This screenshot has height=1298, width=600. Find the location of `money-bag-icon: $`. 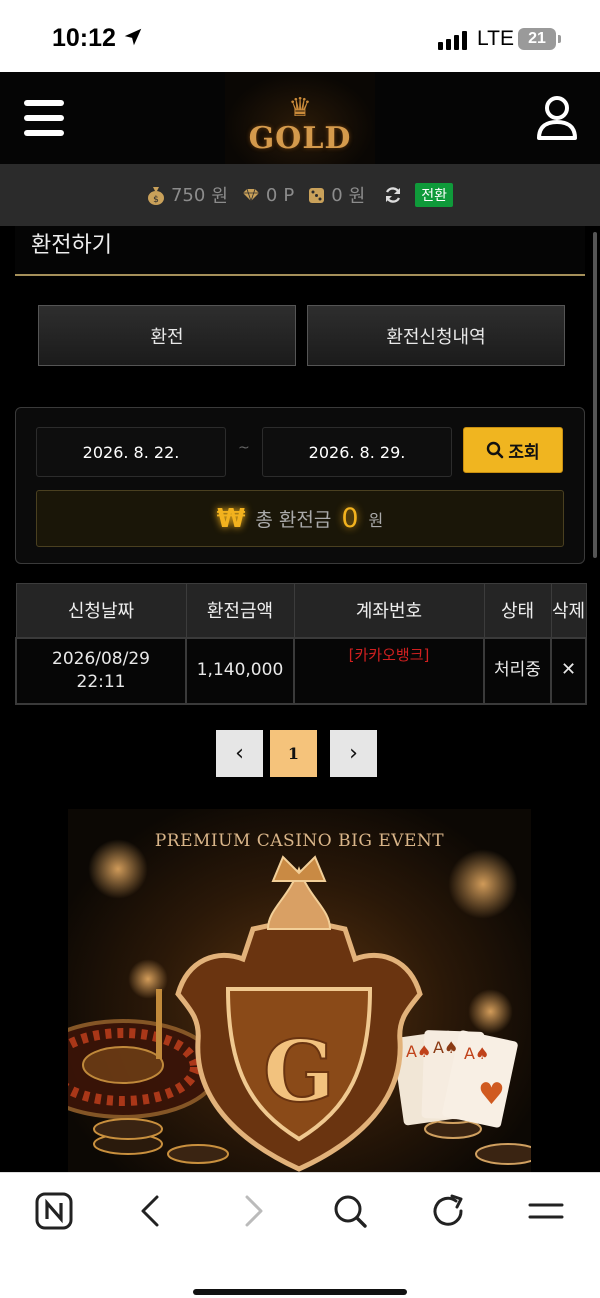

money-bag-icon: $ is located at coordinates (155, 196).